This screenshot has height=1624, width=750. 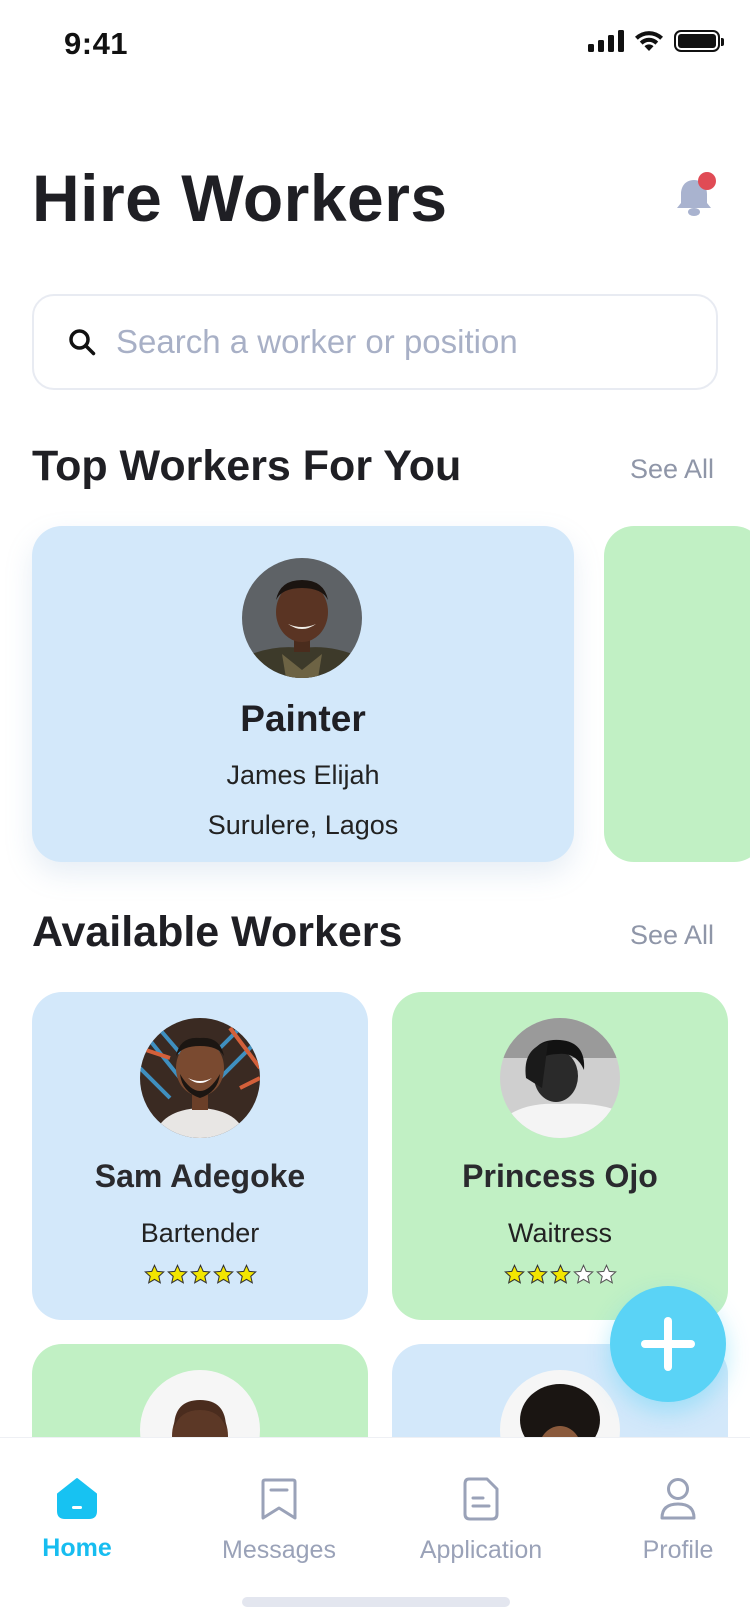 I want to click on home-icon, so click(x=77, y=1498).